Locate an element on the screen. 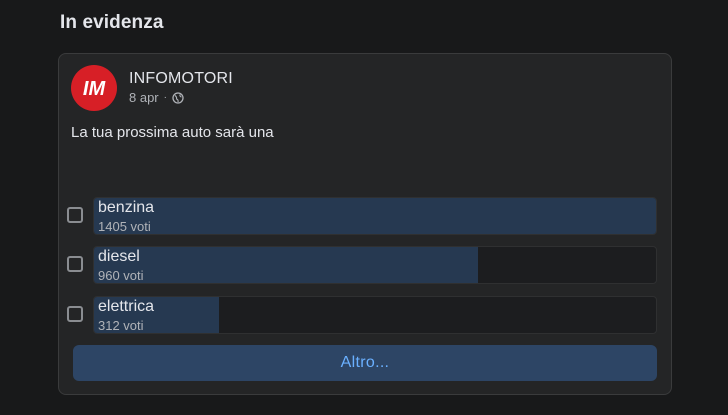 The height and width of the screenshot is (415, 728). poll-option-diesel: diesel 960 voti is located at coordinates (365, 265).